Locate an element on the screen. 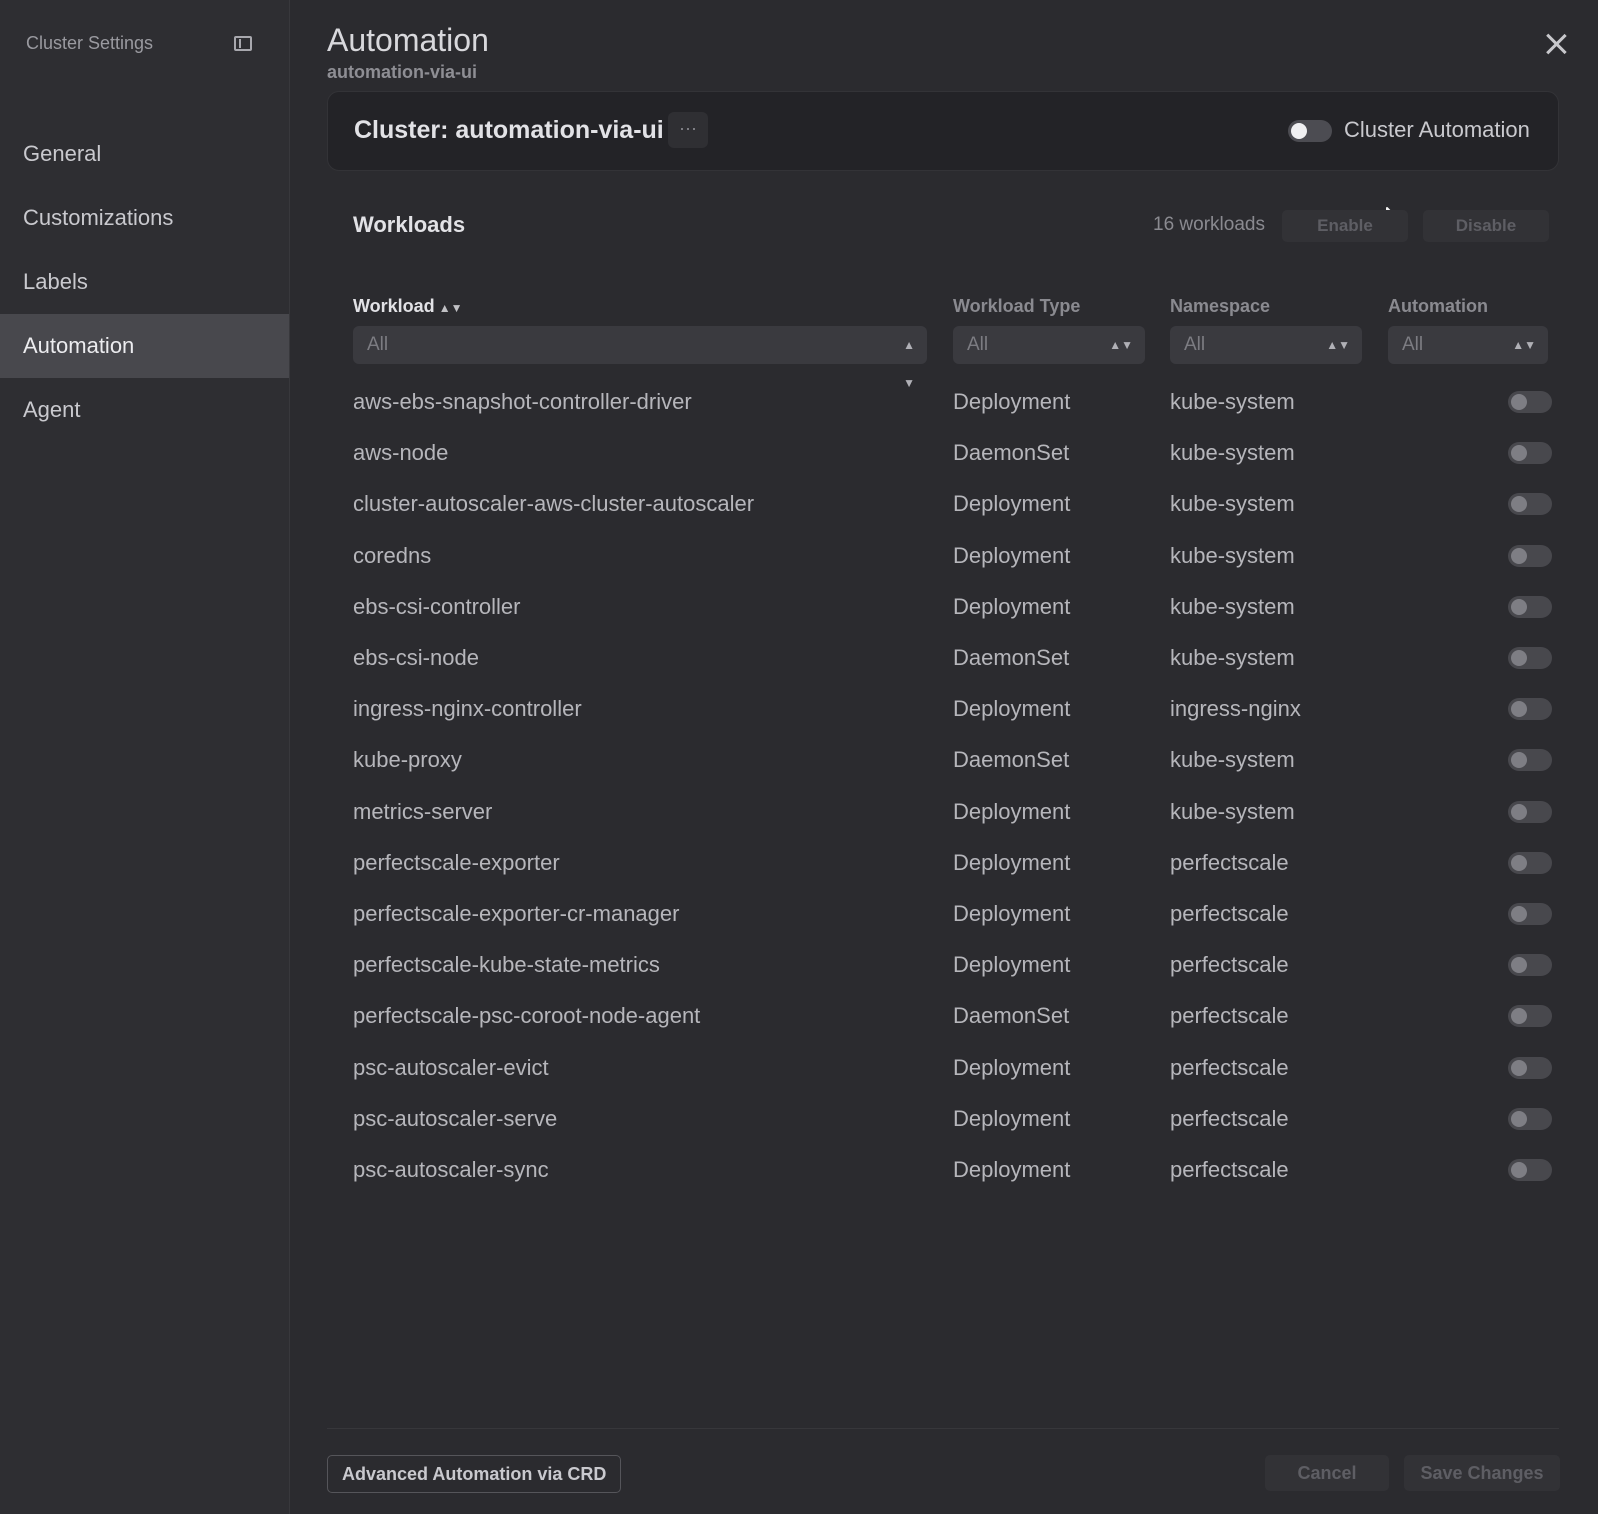  type-filter-value: All is located at coordinates (978, 344).